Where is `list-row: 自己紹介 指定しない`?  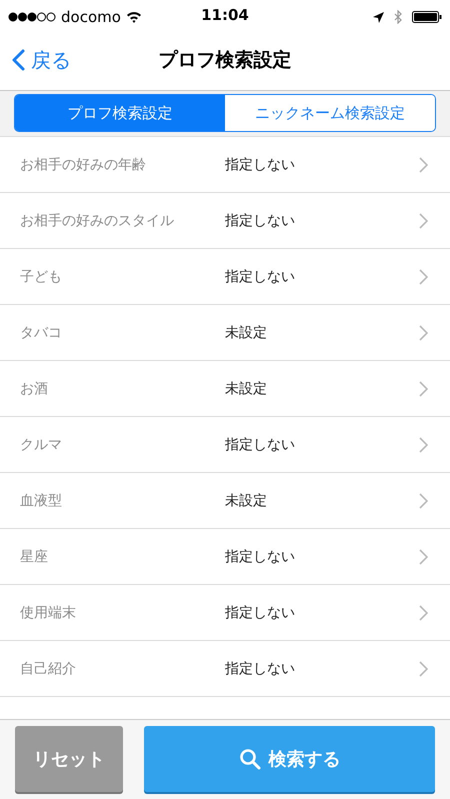 list-row: 自己紹介 指定しない is located at coordinates (225, 669).